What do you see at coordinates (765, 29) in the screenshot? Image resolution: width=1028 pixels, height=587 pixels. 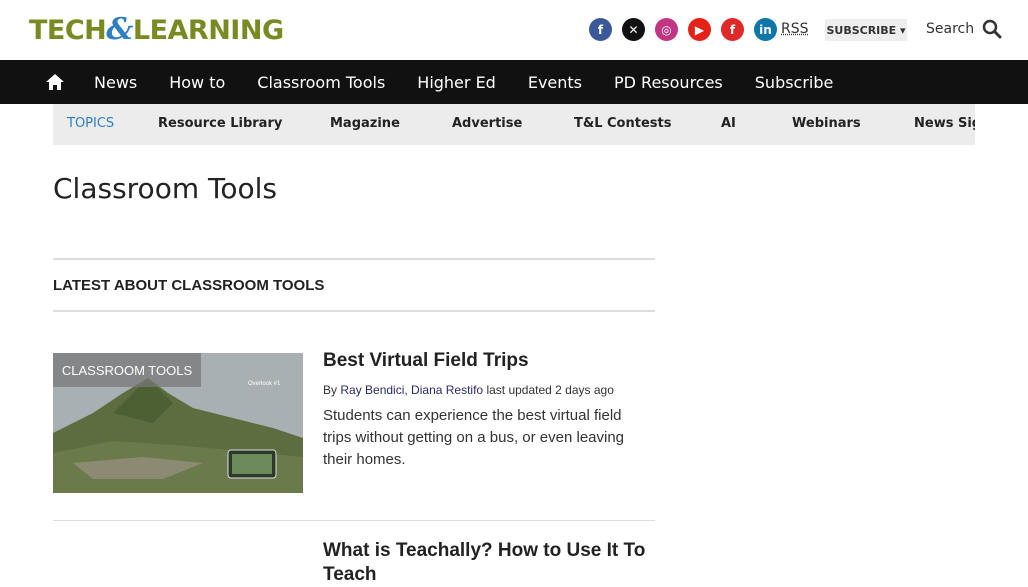 I see `linkedin-icon: in` at bounding box center [765, 29].